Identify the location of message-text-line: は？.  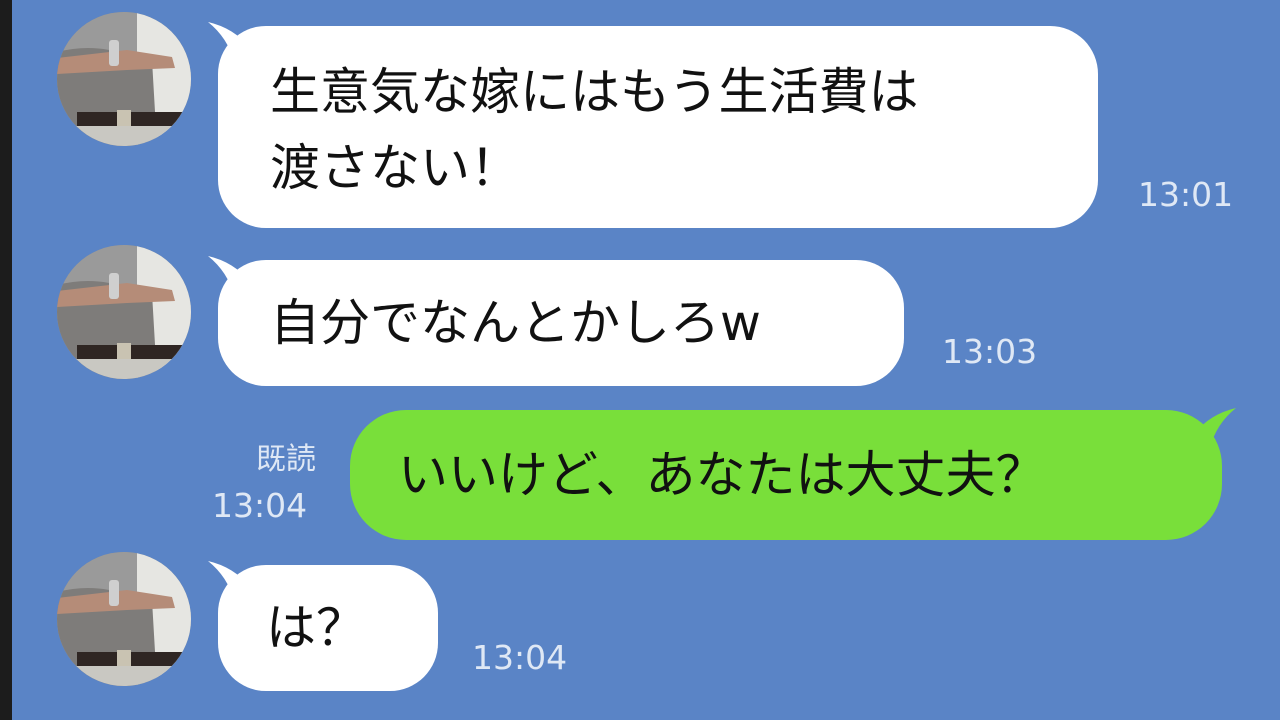
(316, 628).